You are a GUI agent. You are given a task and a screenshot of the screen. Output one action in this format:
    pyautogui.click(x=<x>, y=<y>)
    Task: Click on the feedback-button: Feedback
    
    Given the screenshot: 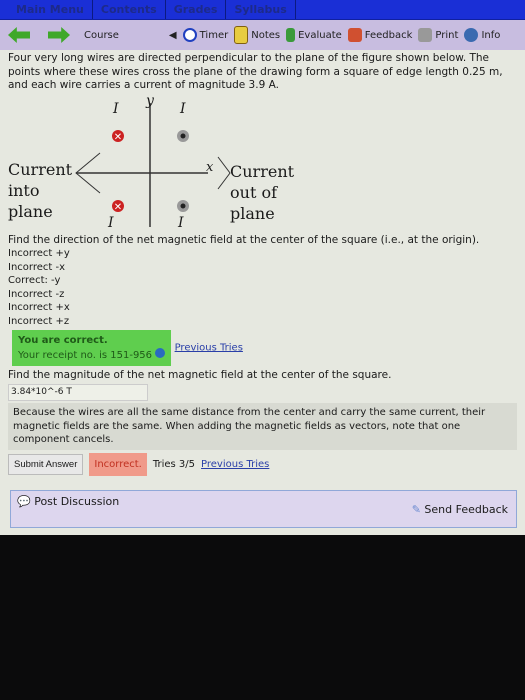 What is the action you would take?
    pyautogui.click(x=380, y=35)
    